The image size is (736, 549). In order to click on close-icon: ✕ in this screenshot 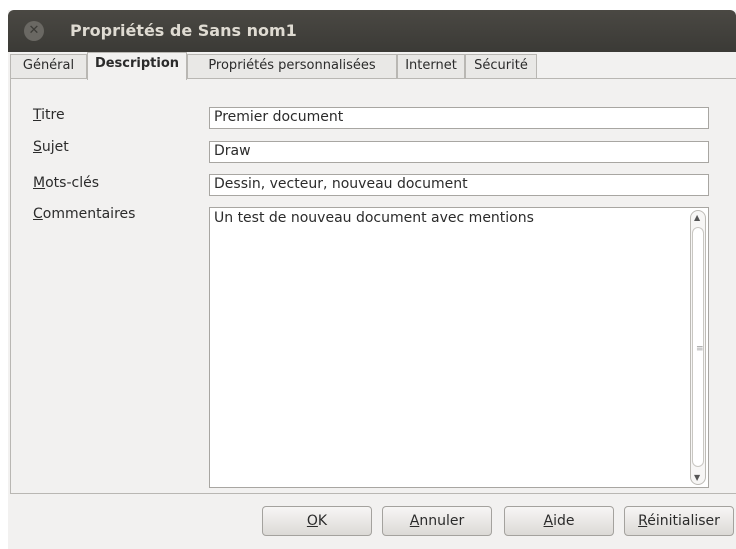, I will do `click(34, 31)`.